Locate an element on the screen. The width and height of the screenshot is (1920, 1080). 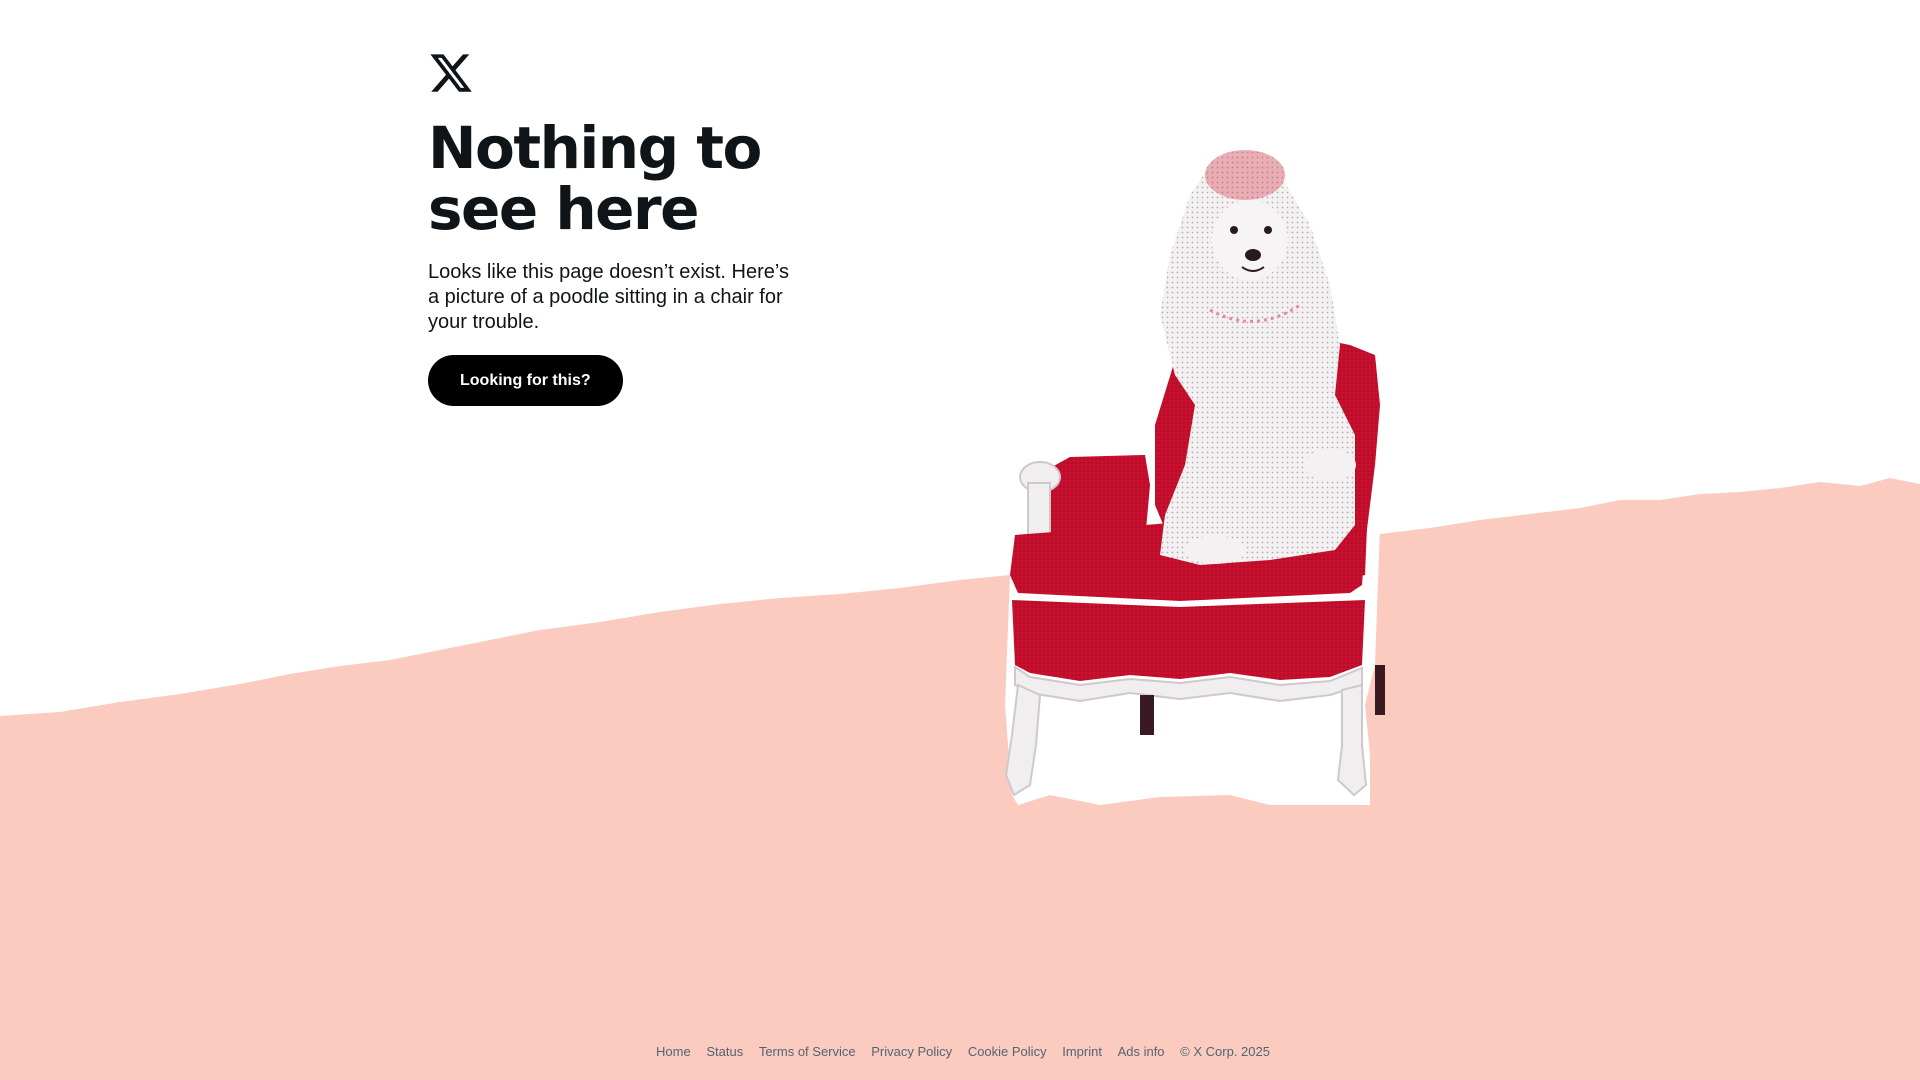
footer-link-terms: Terms of Service is located at coordinates (807, 1051).